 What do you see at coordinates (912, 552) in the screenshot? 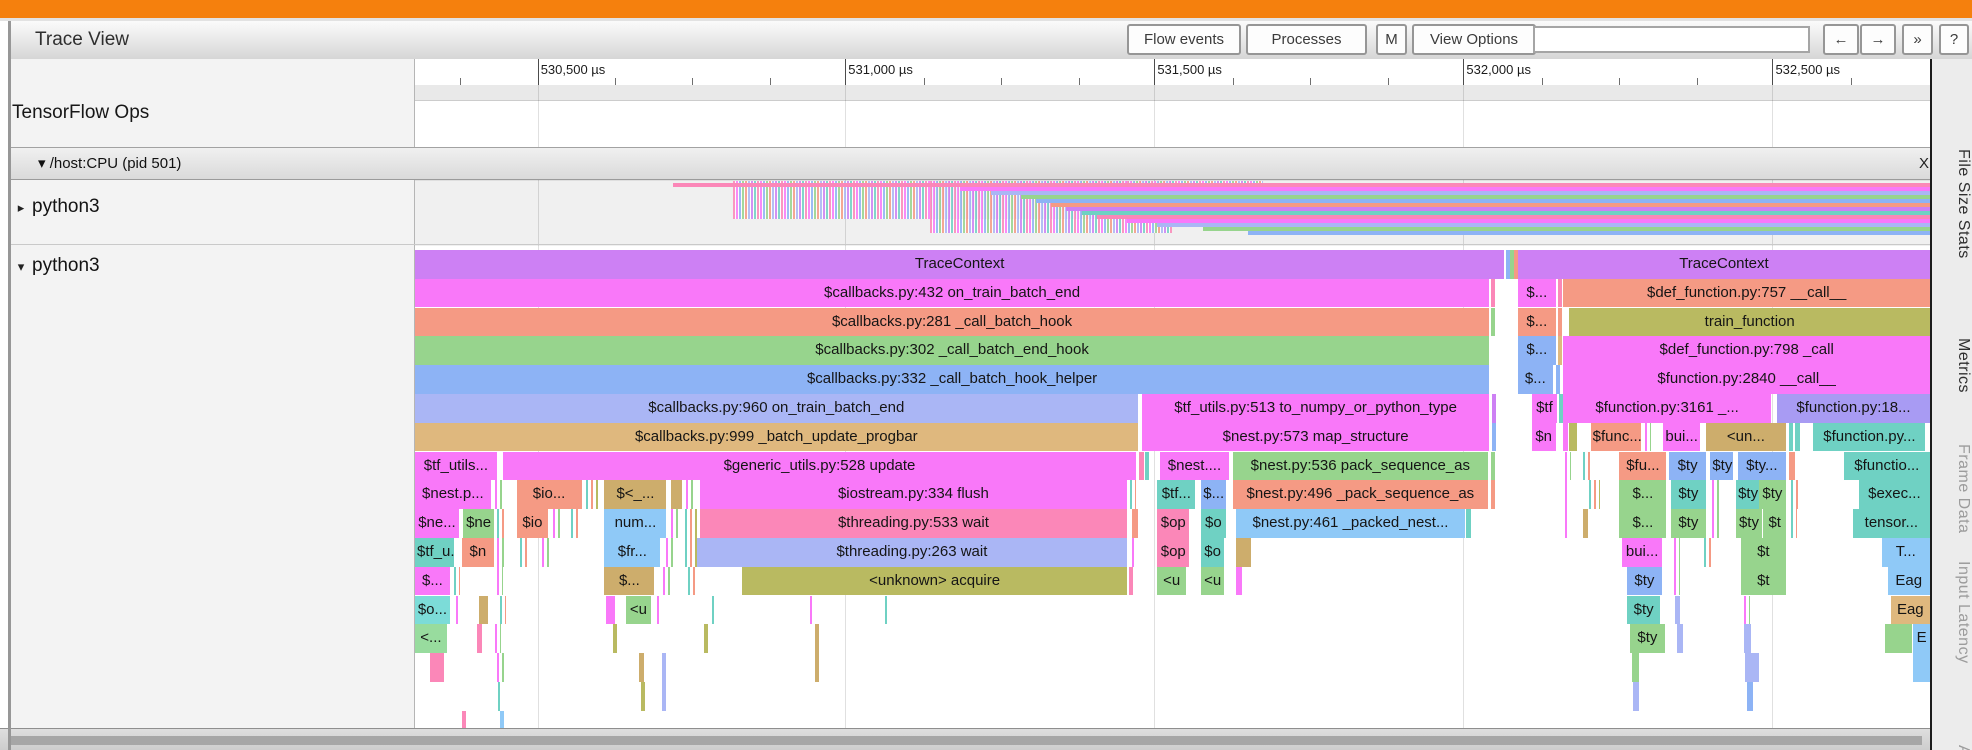
I see `flame-segment: $threading.py:263 wait` at bounding box center [912, 552].